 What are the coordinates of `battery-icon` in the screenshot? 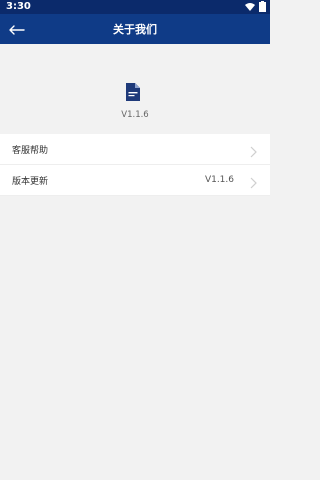 It's located at (262, 6).